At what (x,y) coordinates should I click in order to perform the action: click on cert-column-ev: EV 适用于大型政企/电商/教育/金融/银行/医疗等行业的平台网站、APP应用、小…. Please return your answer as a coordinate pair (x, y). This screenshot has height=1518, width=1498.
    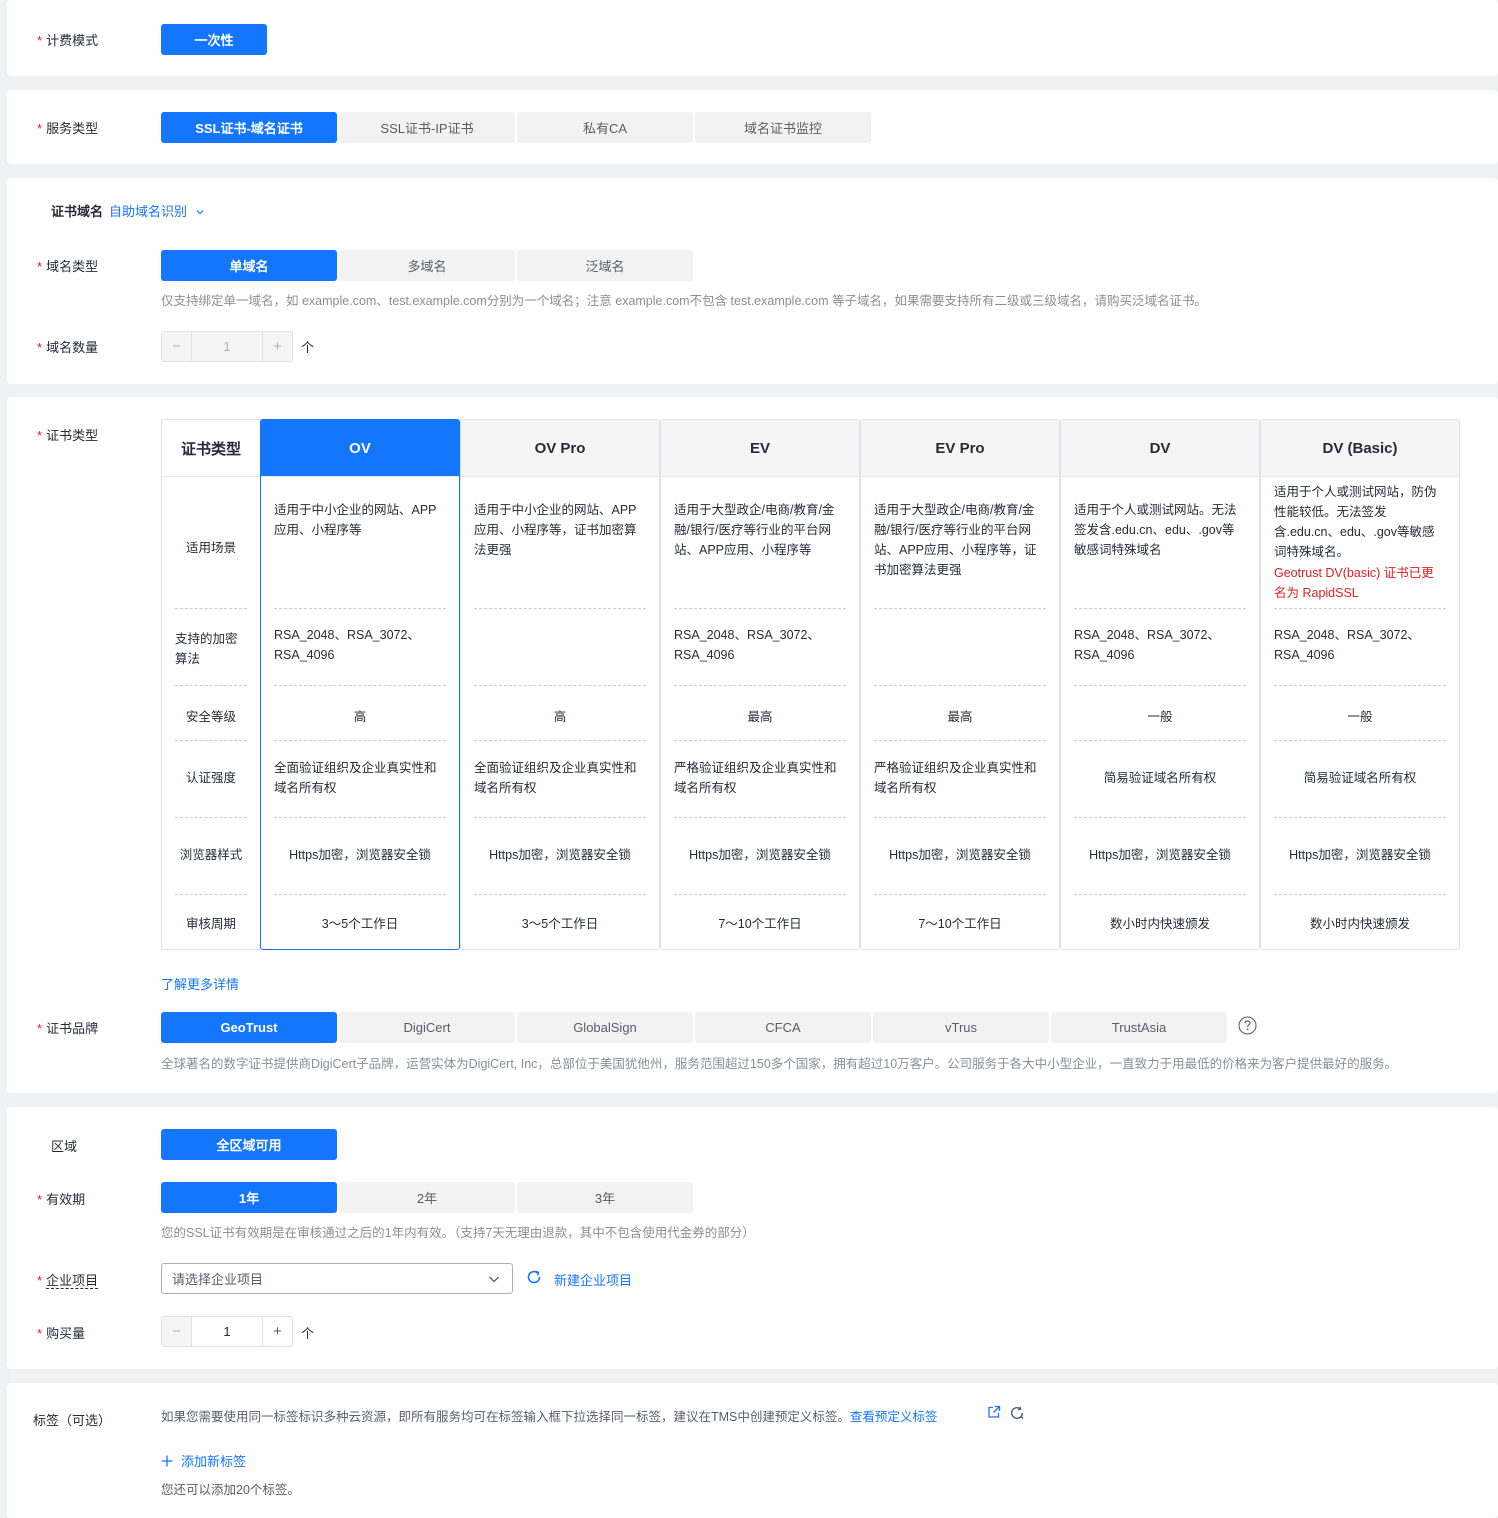
    Looking at the image, I should click on (760, 684).